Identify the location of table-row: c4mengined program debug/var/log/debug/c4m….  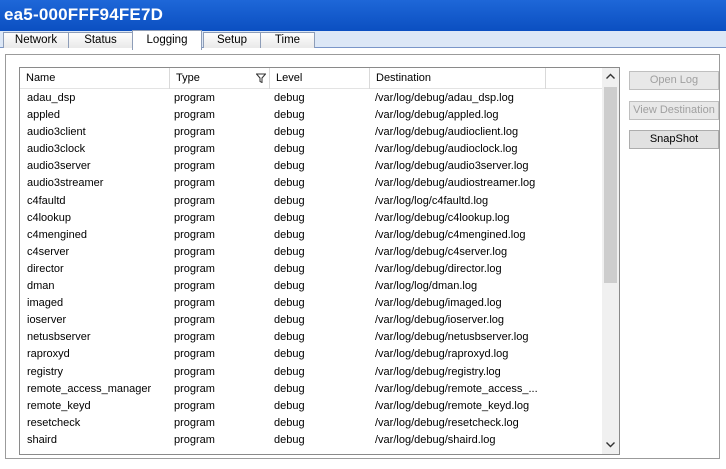
(311, 235).